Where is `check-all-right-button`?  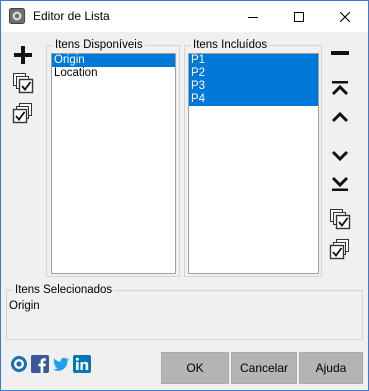 check-all-right-button is located at coordinates (340, 220).